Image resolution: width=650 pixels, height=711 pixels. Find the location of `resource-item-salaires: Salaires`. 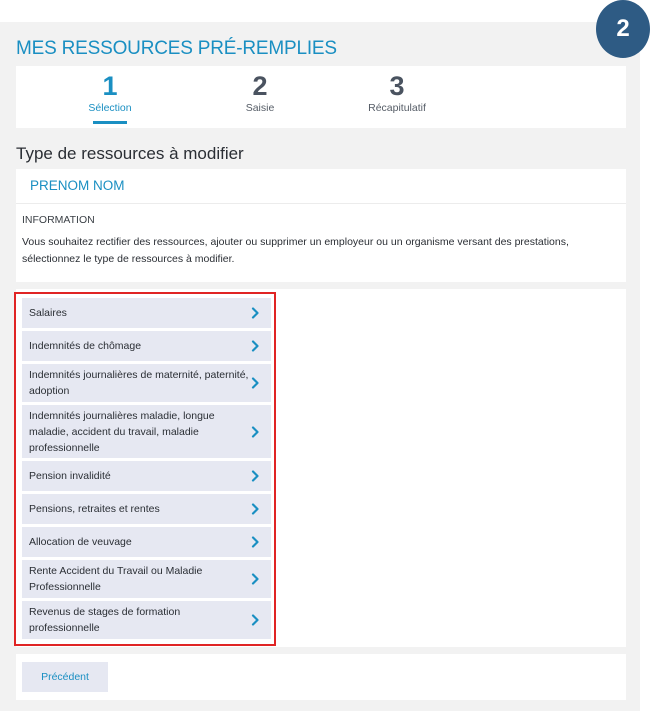

resource-item-salaires: Salaires is located at coordinates (146, 313).